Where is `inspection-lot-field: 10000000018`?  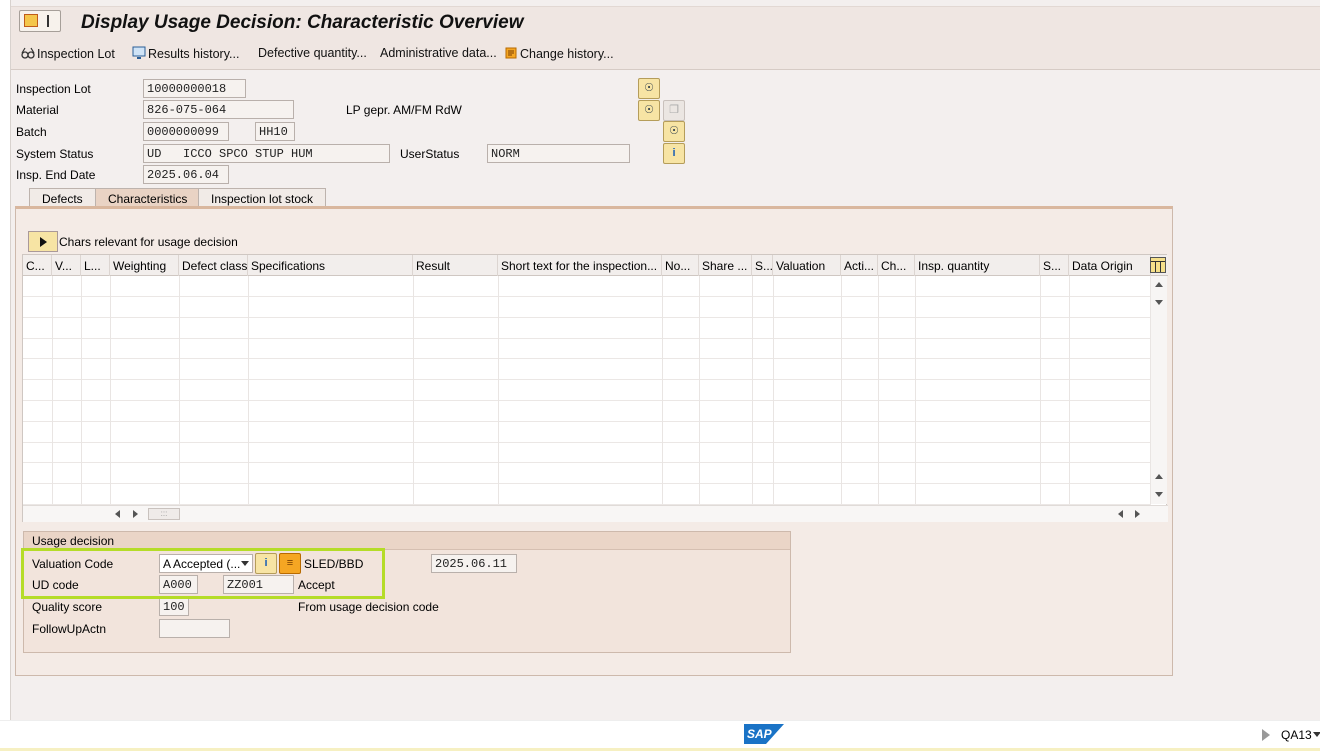 inspection-lot-field: 10000000018 is located at coordinates (194, 88).